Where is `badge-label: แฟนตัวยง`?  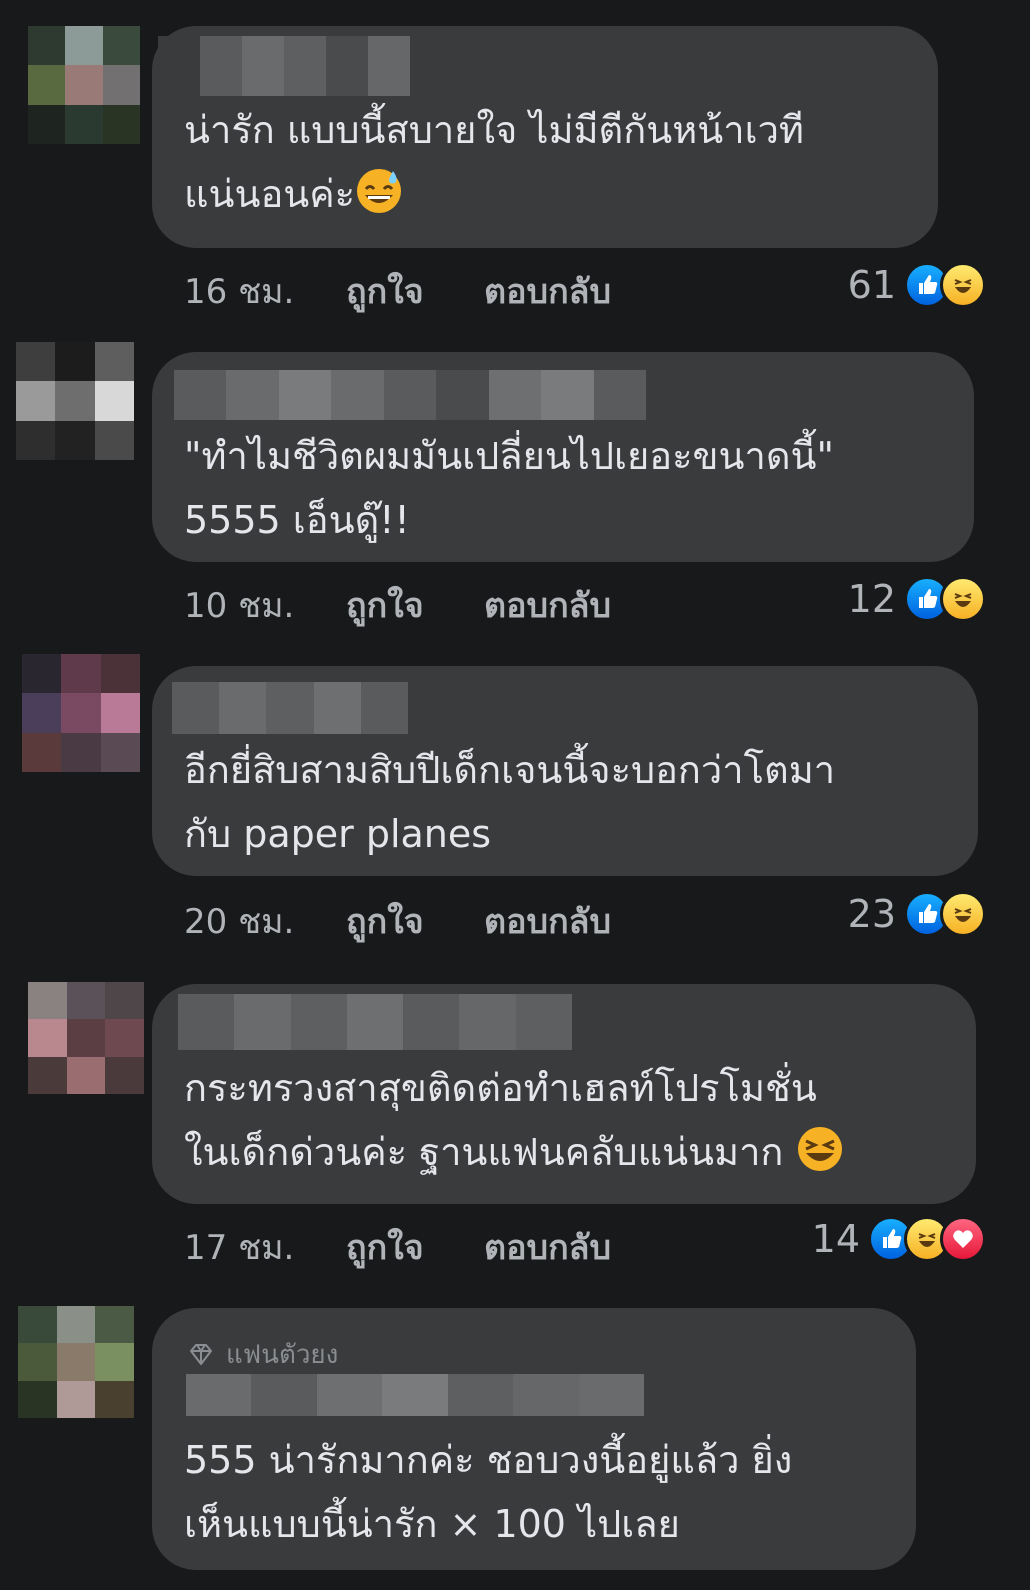 badge-label: แฟนตัวยง is located at coordinates (282, 1355).